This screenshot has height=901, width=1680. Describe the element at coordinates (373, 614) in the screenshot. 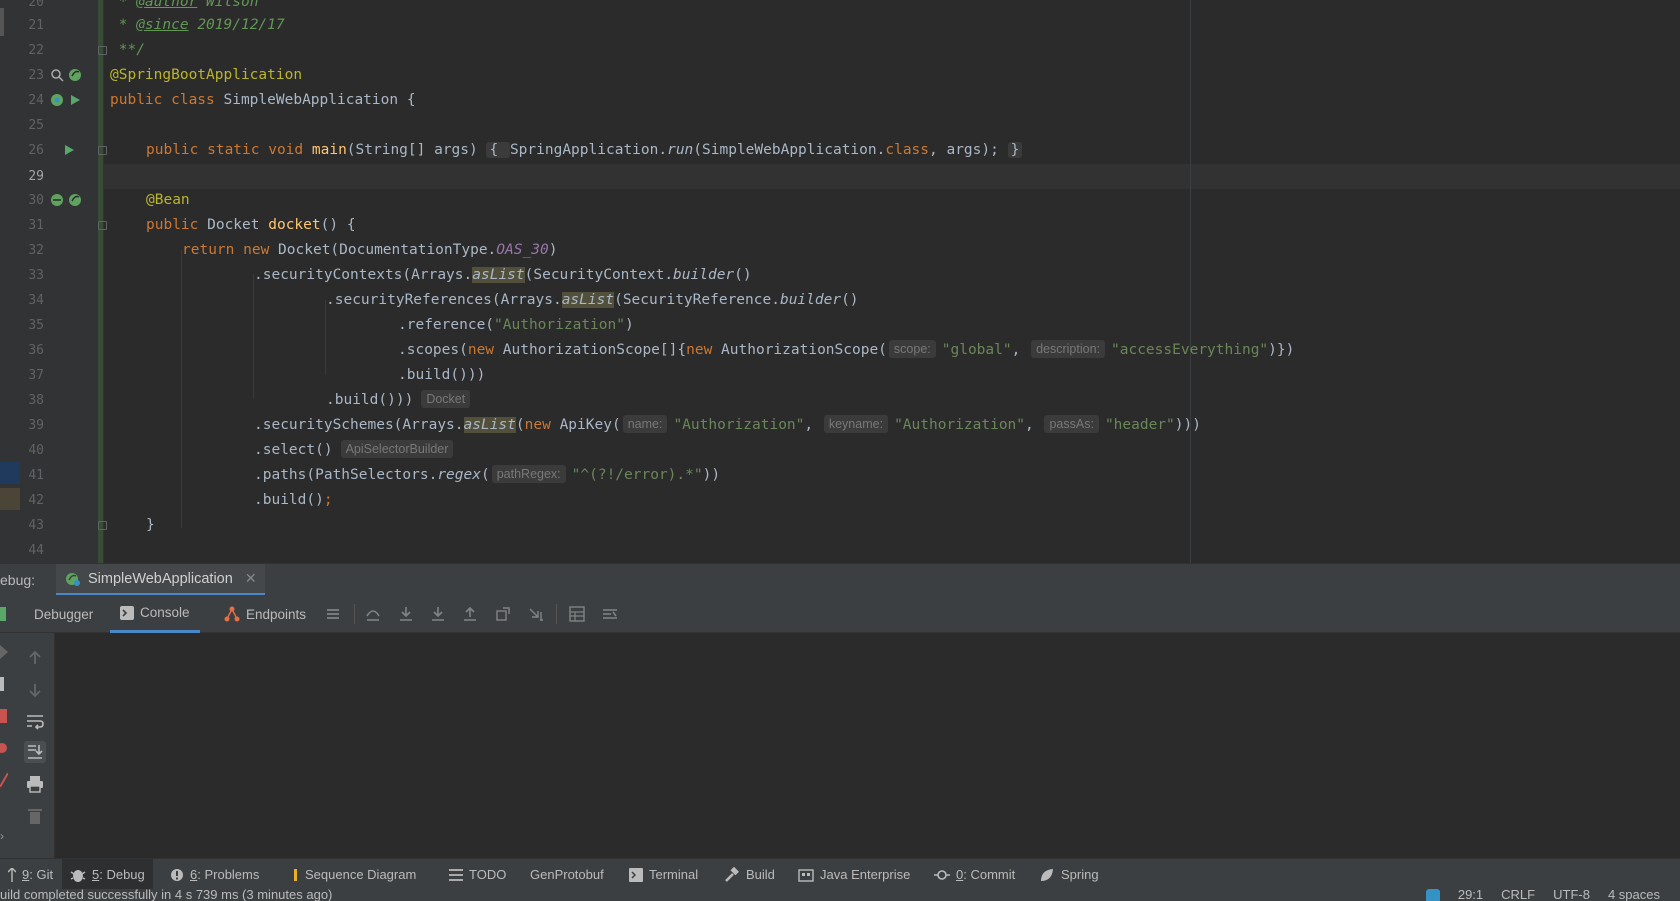

I see `step-over-icon` at that location.